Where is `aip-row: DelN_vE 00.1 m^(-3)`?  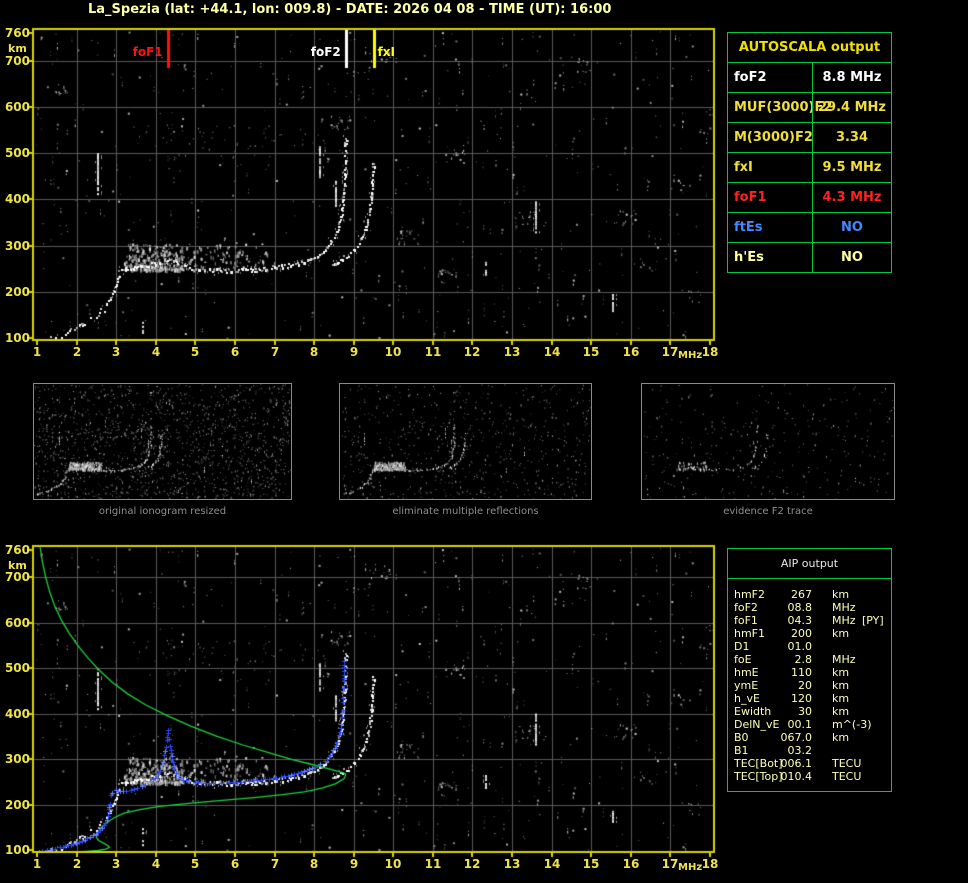 aip-row: DelN_vE 00.1 m^(-3) is located at coordinates (809, 724).